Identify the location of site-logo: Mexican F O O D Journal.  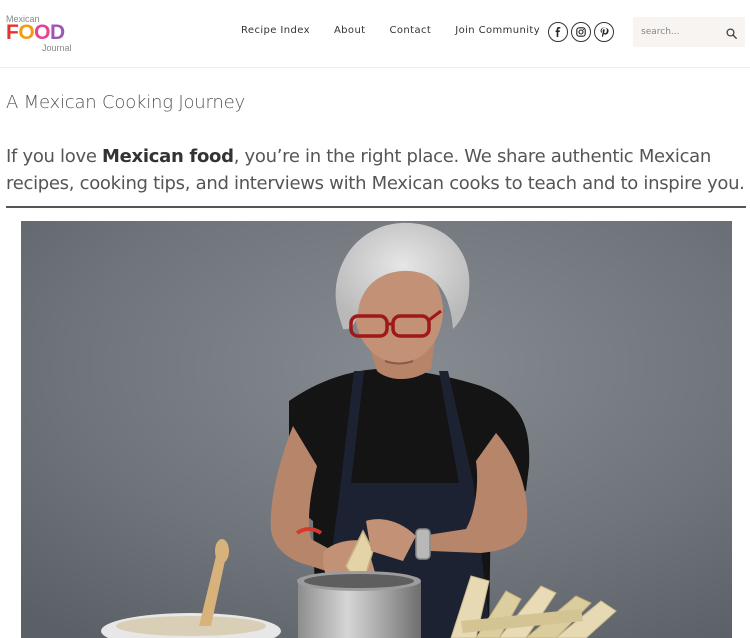
(46, 35).